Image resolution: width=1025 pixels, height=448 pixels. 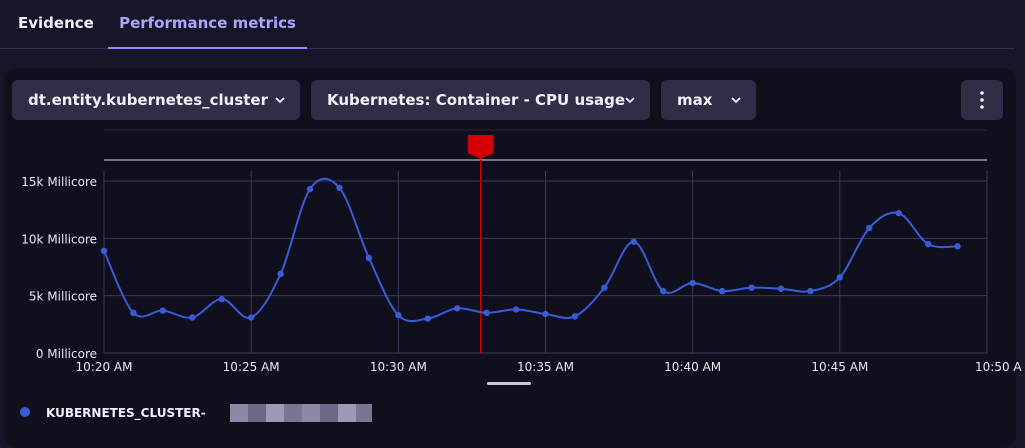 I want to click on y-tick-label: 0 Millicore, so click(x=66, y=354).